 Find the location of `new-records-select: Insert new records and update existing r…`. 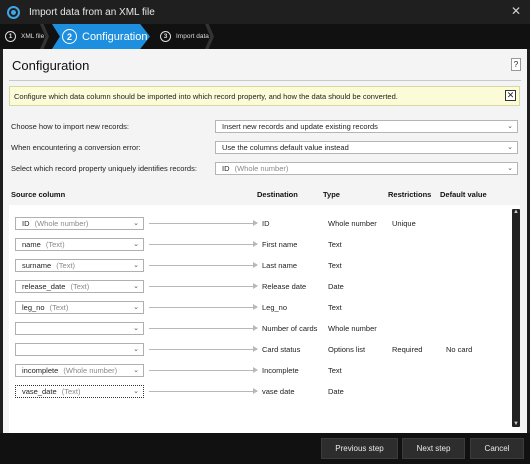

new-records-select: Insert new records and update existing r… is located at coordinates (366, 126).